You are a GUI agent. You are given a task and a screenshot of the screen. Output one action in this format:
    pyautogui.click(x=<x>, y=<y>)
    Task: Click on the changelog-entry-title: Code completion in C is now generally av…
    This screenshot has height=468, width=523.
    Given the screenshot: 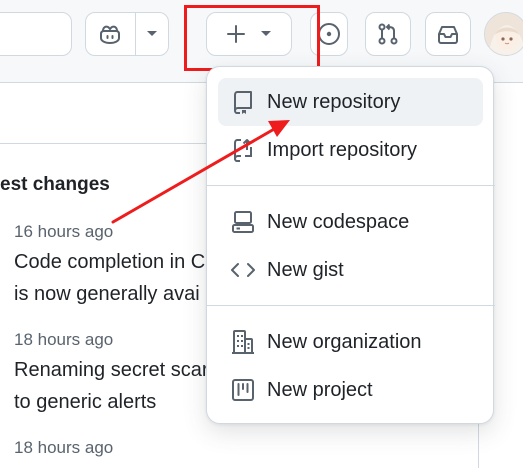 What is the action you would take?
    pyautogui.click(x=114, y=278)
    